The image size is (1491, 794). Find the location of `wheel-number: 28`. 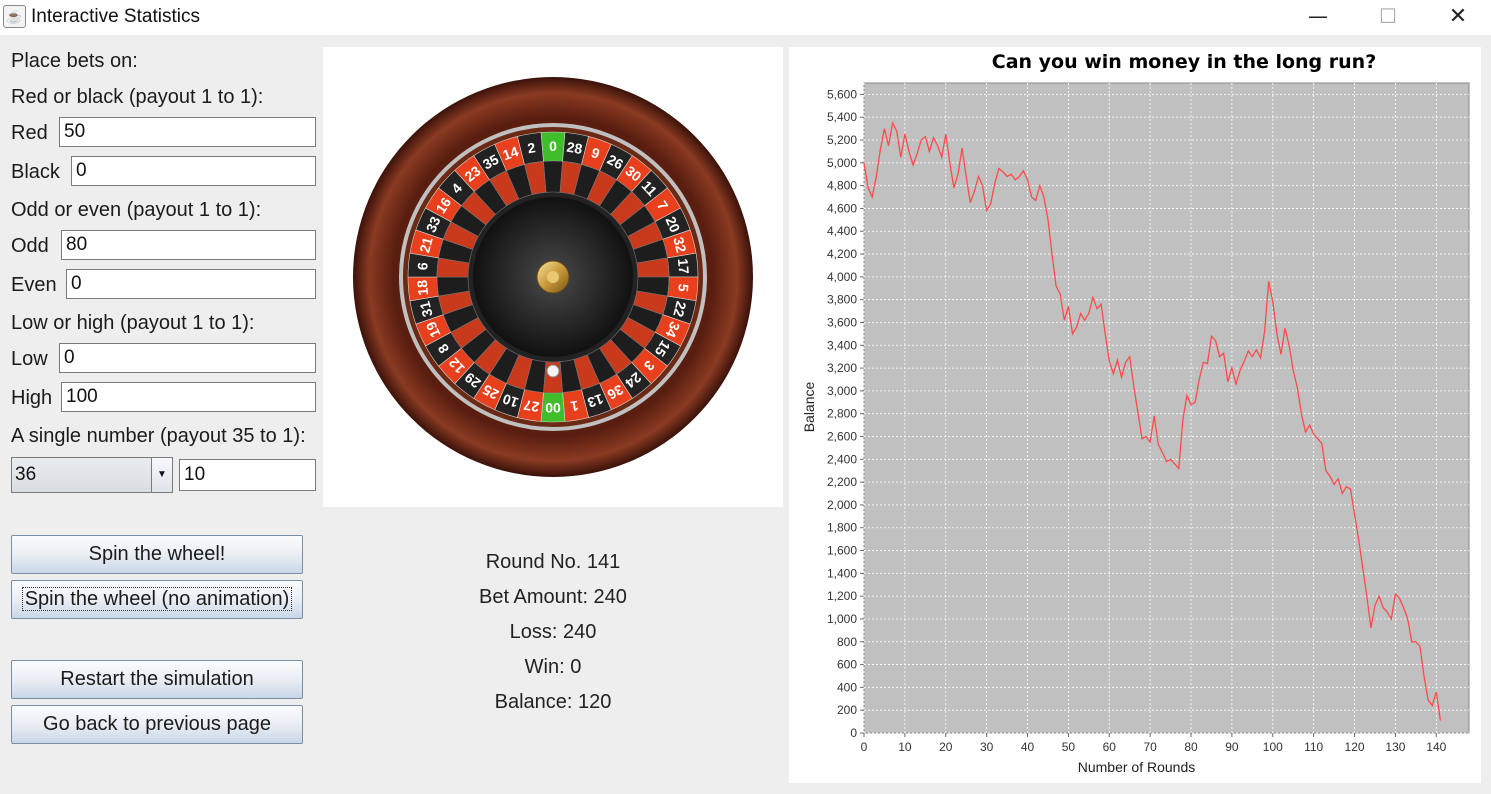

wheel-number: 28 is located at coordinates (575, 148).